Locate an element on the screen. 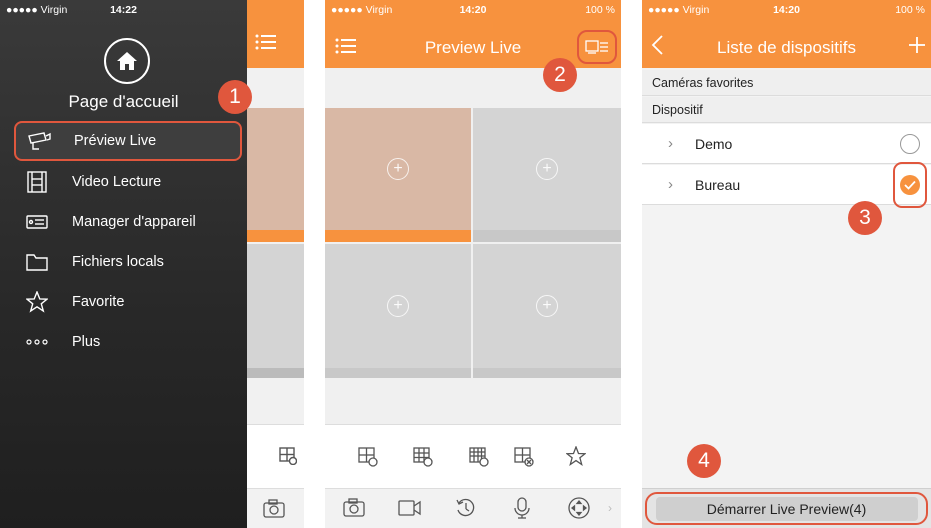 The image size is (931, 528). device-row-bureau: › Bureau is located at coordinates (786, 185).